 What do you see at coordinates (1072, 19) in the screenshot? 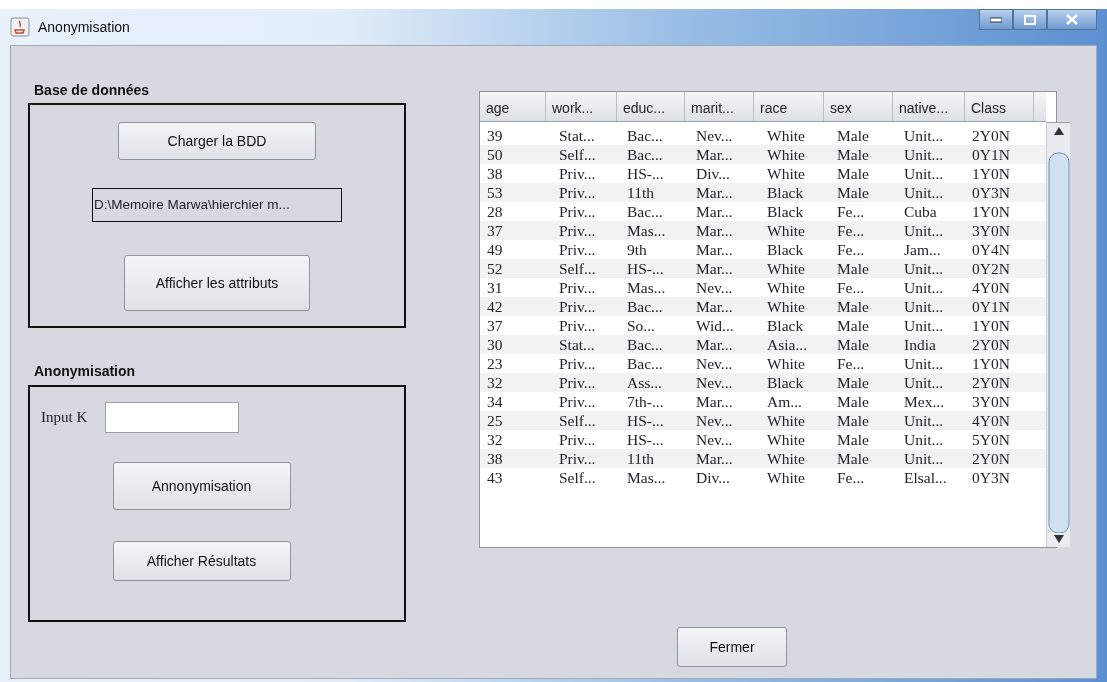
I see `close-button` at bounding box center [1072, 19].